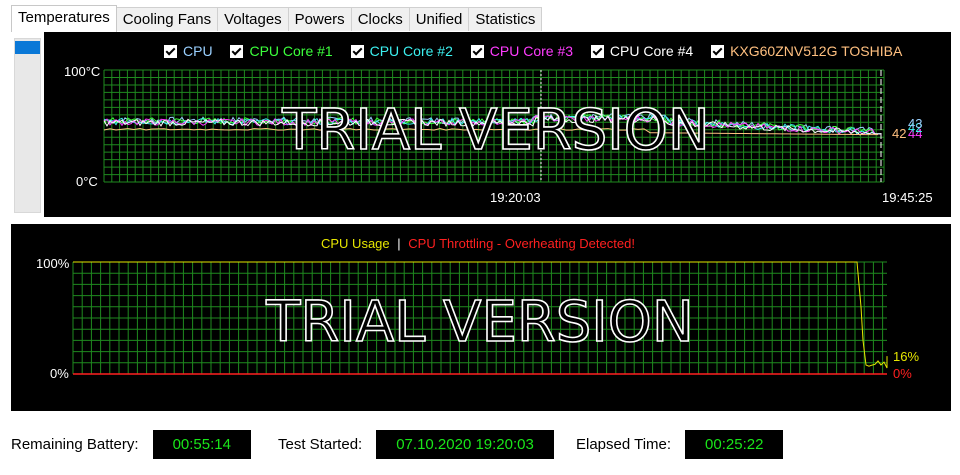 The height and width of the screenshot is (475, 960). What do you see at coordinates (253, 19) in the screenshot?
I see `tab-voltages: Voltages` at bounding box center [253, 19].